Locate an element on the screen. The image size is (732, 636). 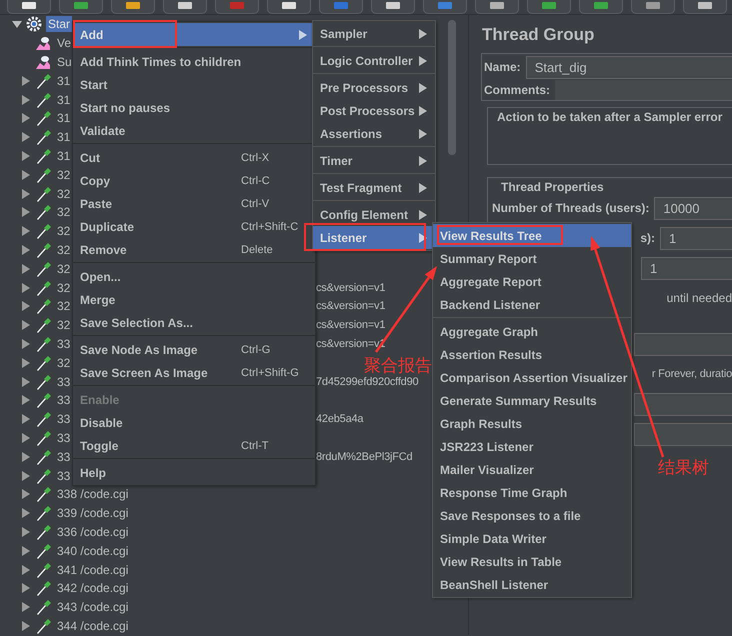
menu-item: Save Node As Image Ctrl-G is located at coordinates (194, 349).